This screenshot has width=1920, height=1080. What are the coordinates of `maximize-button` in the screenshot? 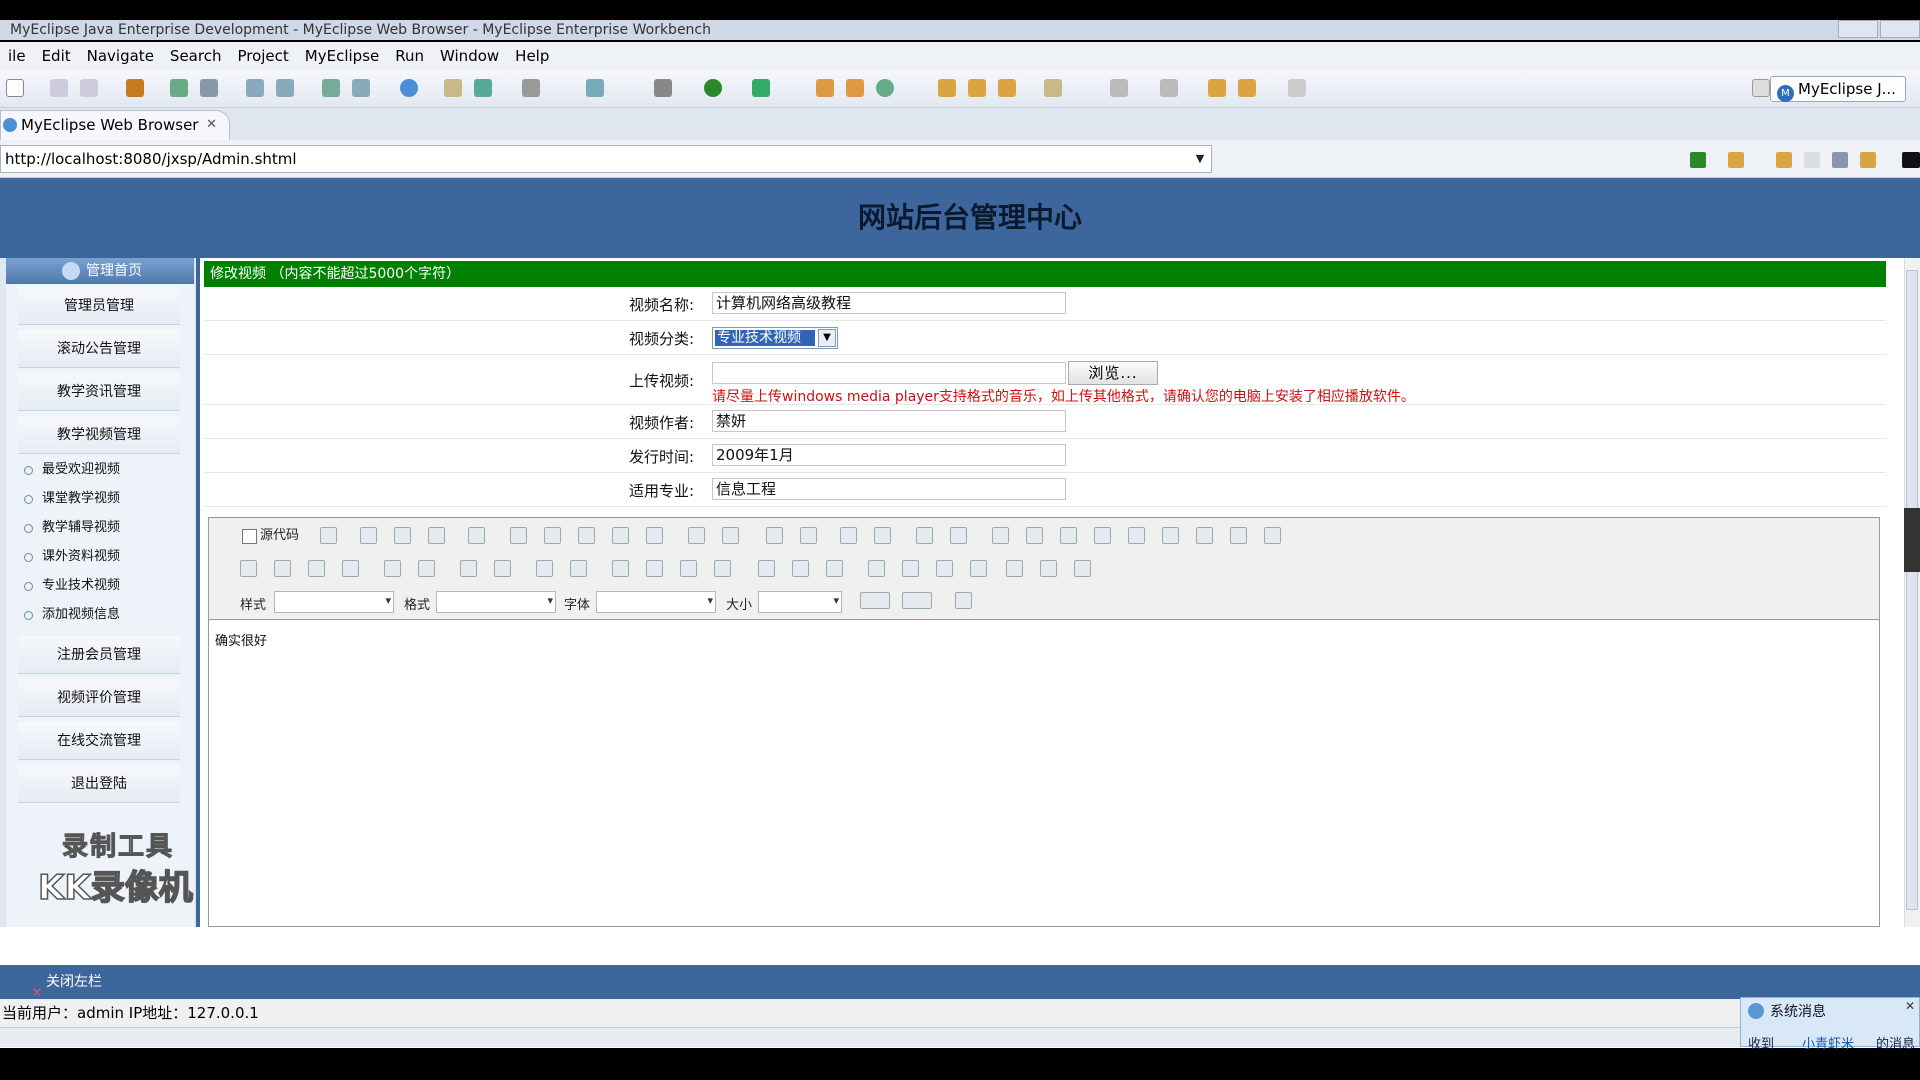 It's located at (1900, 29).